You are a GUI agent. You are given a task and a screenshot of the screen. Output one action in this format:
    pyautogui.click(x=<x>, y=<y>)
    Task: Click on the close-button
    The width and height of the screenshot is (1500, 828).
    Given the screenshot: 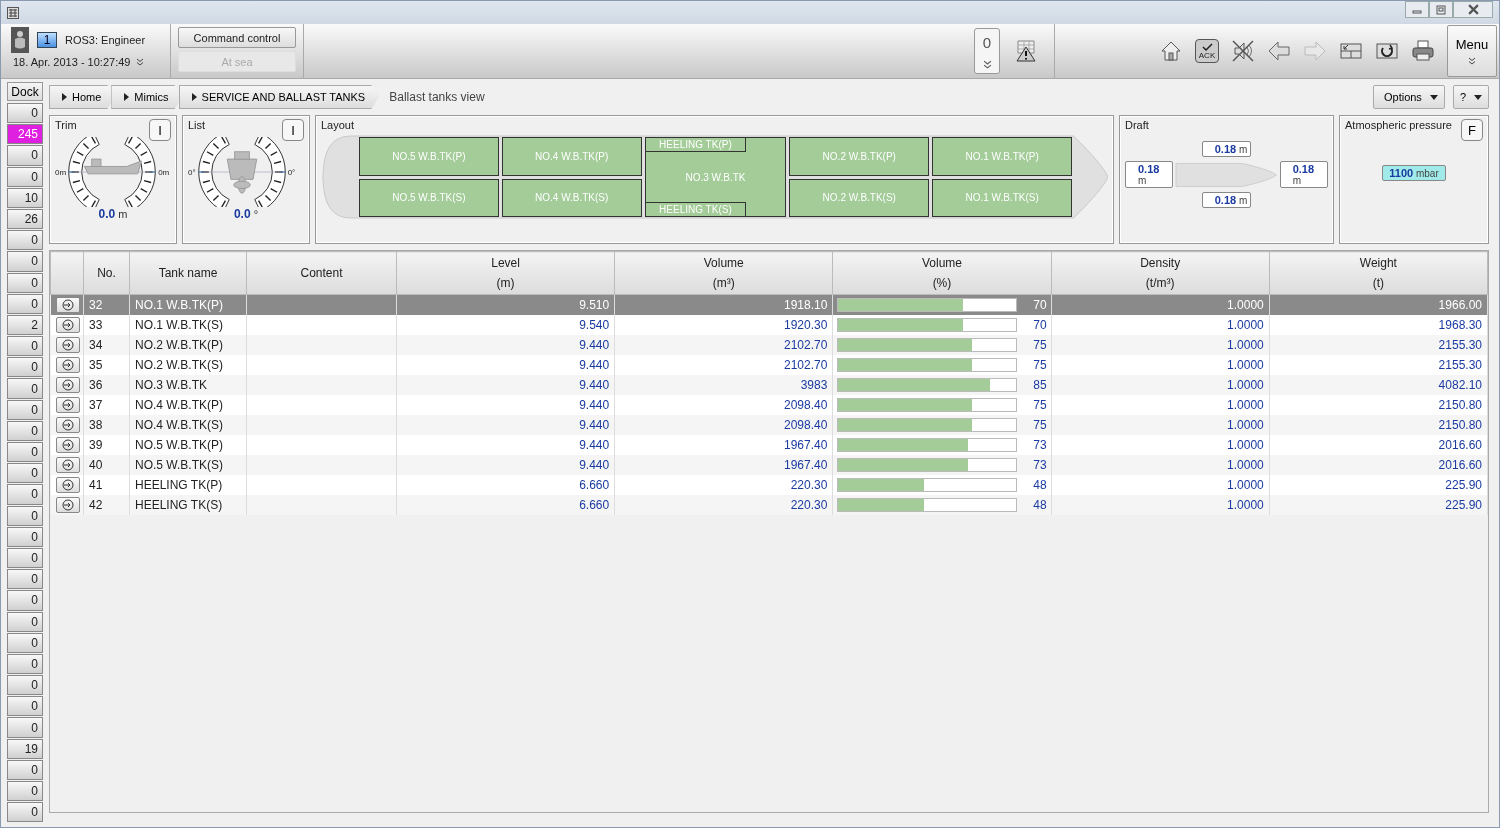 What is the action you would take?
    pyautogui.click(x=1473, y=9)
    